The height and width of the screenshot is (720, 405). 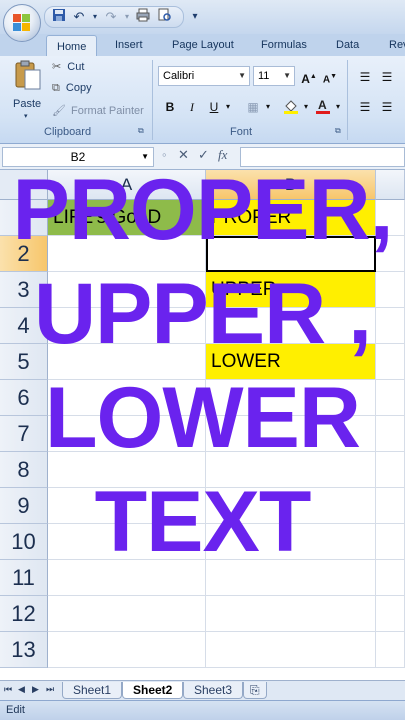 What do you see at coordinates (322, 157) in the screenshot?
I see `formula-input` at bounding box center [322, 157].